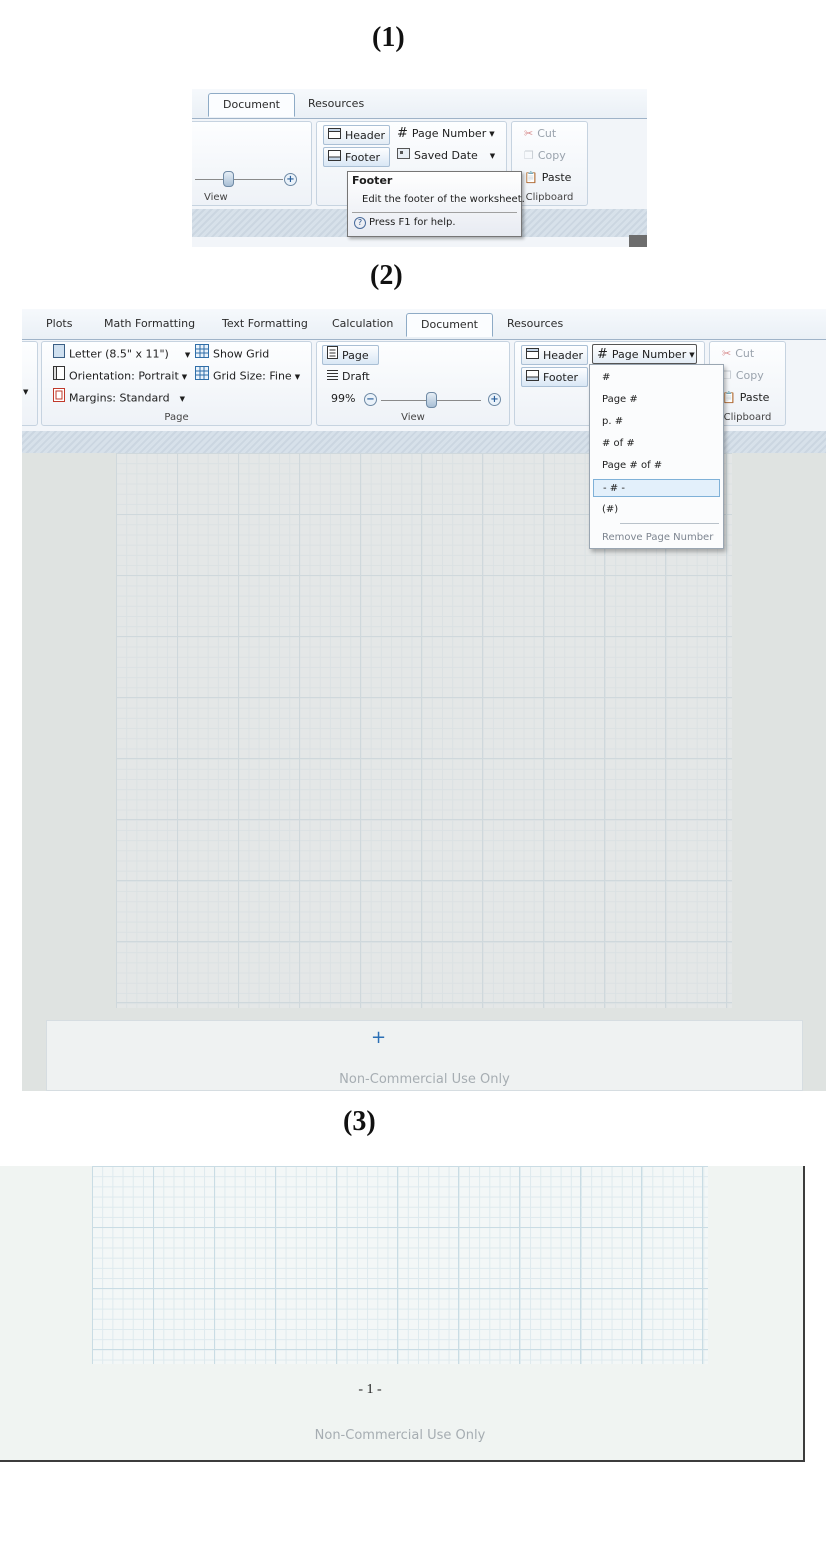 The image size is (826, 1566). What do you see at coordinates (529, 155) in the screenshot?
I see `copy-icon: ❐` at bounding box center [529, 155].